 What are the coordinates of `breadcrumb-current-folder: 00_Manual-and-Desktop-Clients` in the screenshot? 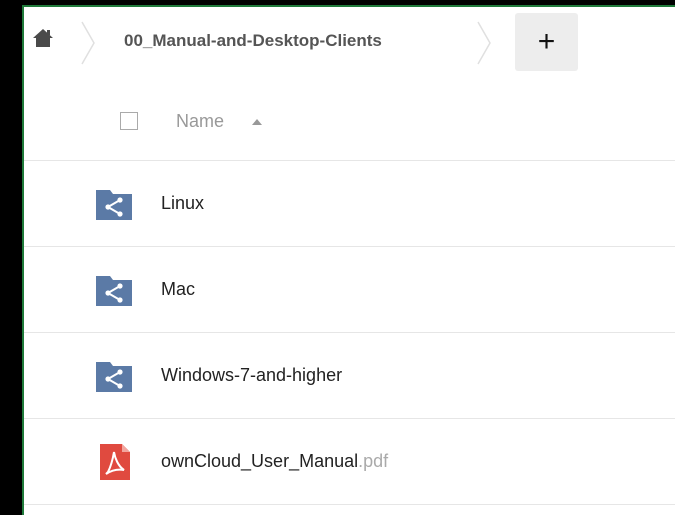 It's located at (253, 41).